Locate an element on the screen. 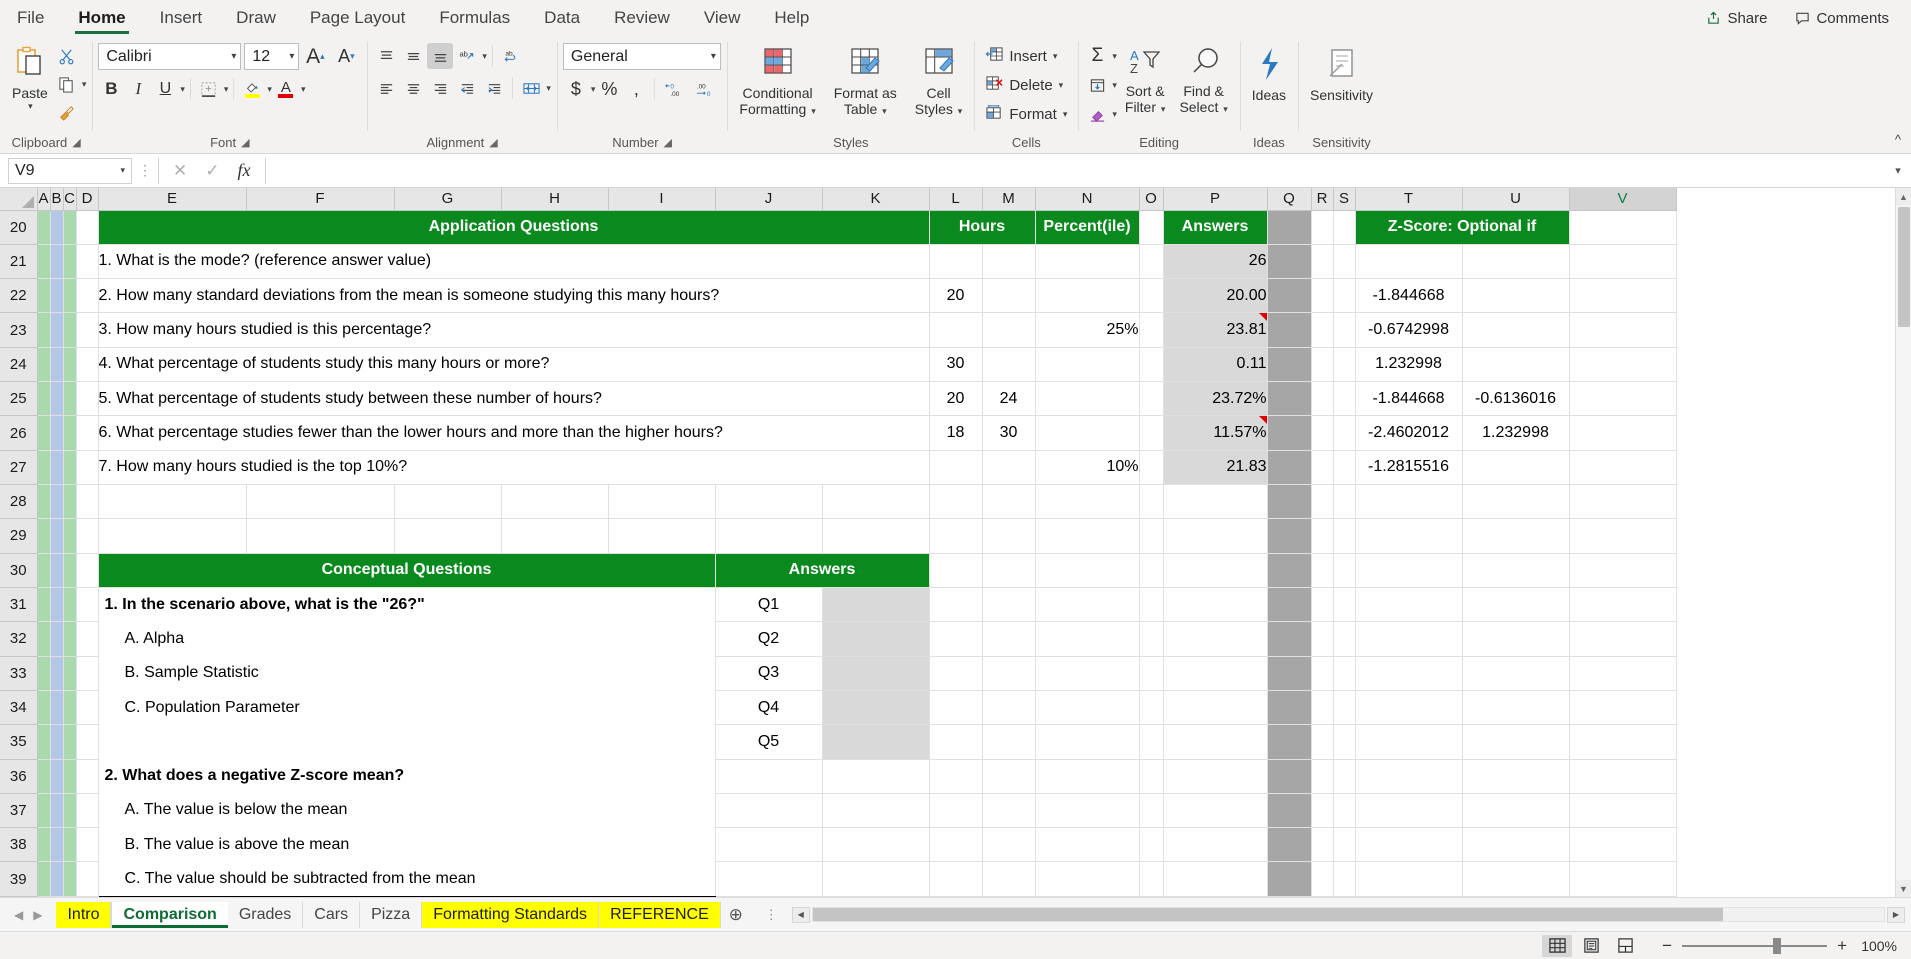 The width and height of the screenshot is (1911, 959). hours-lower-cell is located at coordinates (955, 261).